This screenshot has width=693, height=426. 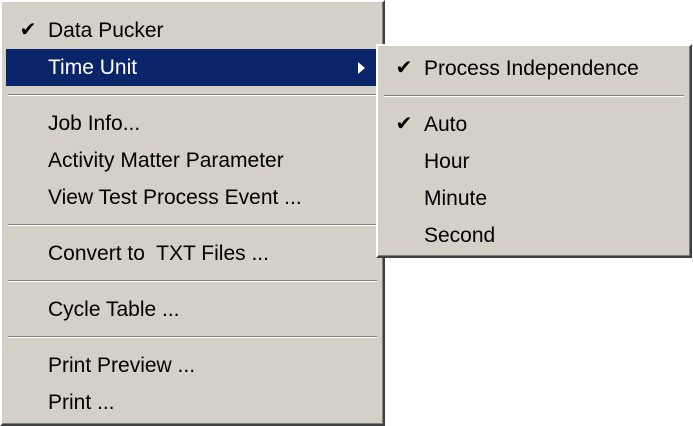 I want to click on submenu-item-process-independence: ✔ Process Independence, so click(x=533, y=68).